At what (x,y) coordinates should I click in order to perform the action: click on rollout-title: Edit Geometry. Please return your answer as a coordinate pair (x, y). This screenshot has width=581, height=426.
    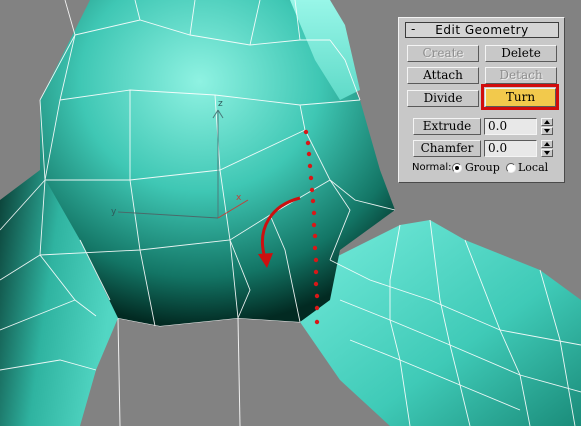
    Looking at the image, I should click on (482, 30).